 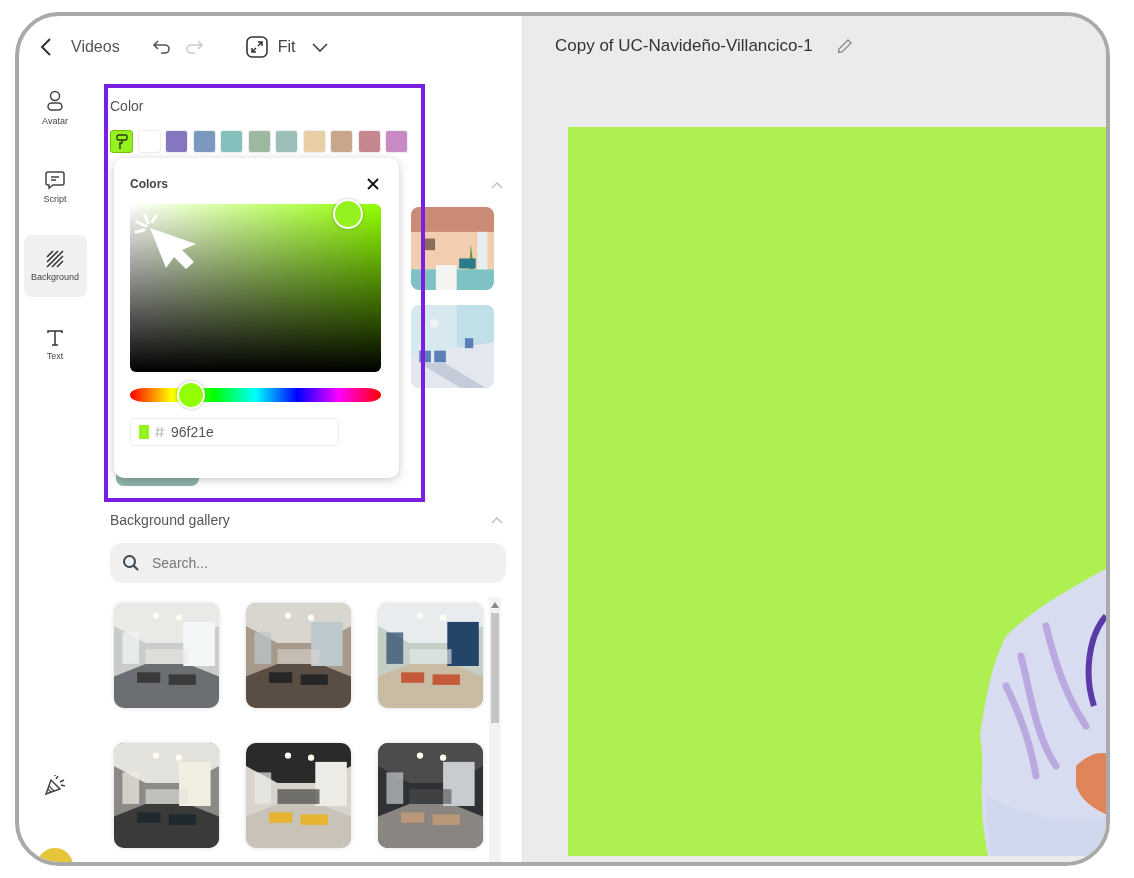 I want to click on hex-input-field: 96f21e, so click(x=234, y=432).